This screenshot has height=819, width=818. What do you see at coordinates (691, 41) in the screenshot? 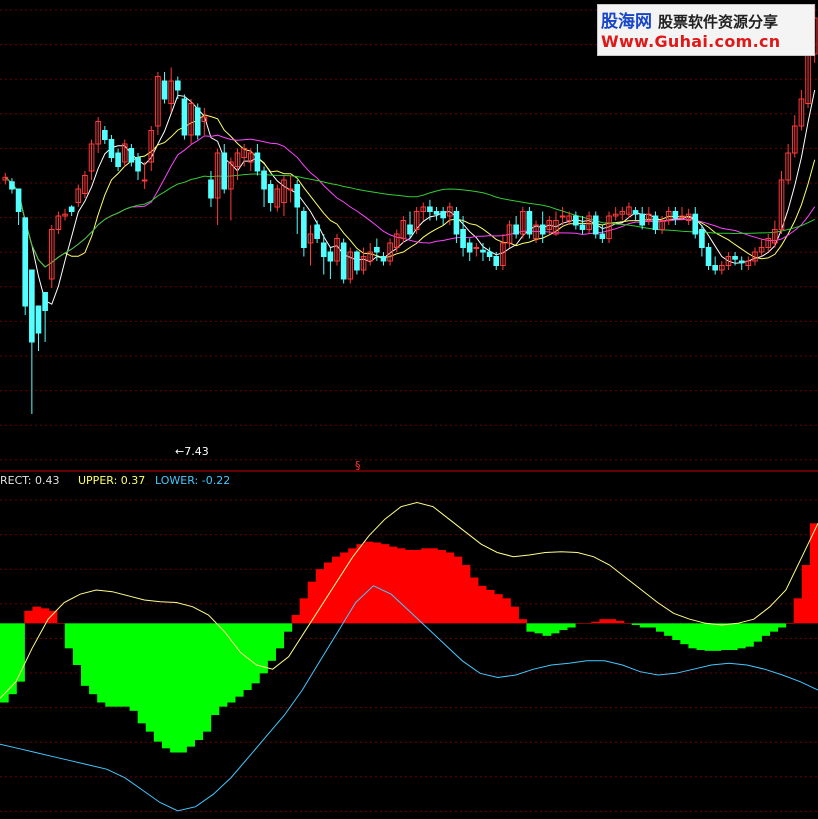
I see `watermark-url: Www.Guhai.com.cn` at bounding box center [691, 41].